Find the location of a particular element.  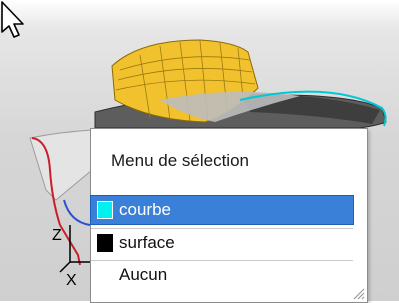

option-surface: surface is located at coordinates (222, 243).